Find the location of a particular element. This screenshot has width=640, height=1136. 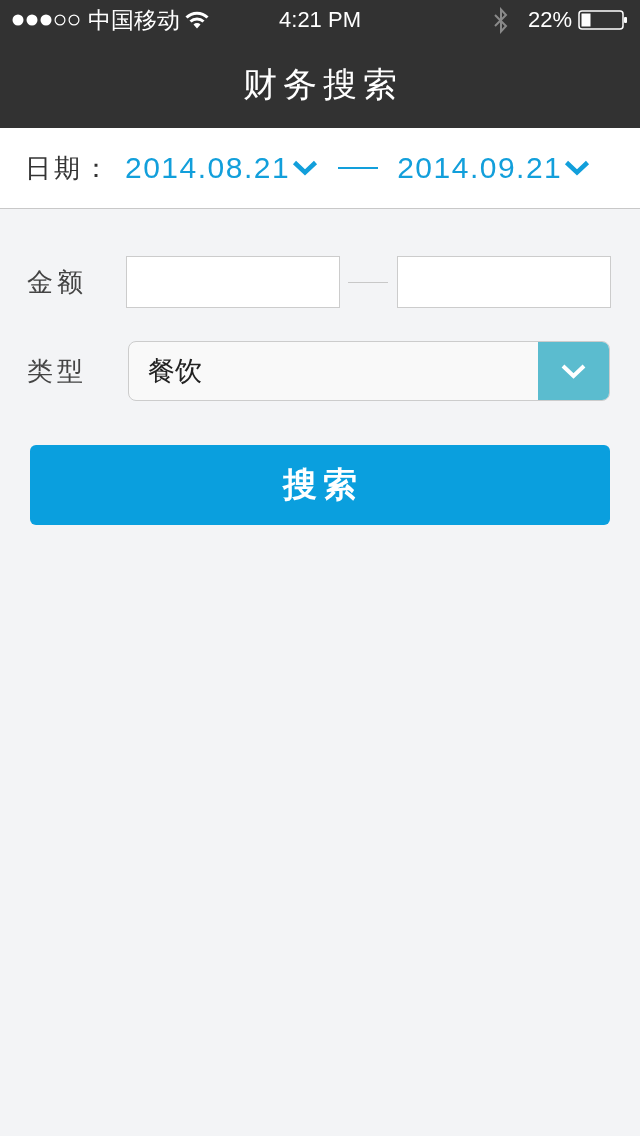

start-date-picker: 2014.08.21 is located at coordinates (222, 168).